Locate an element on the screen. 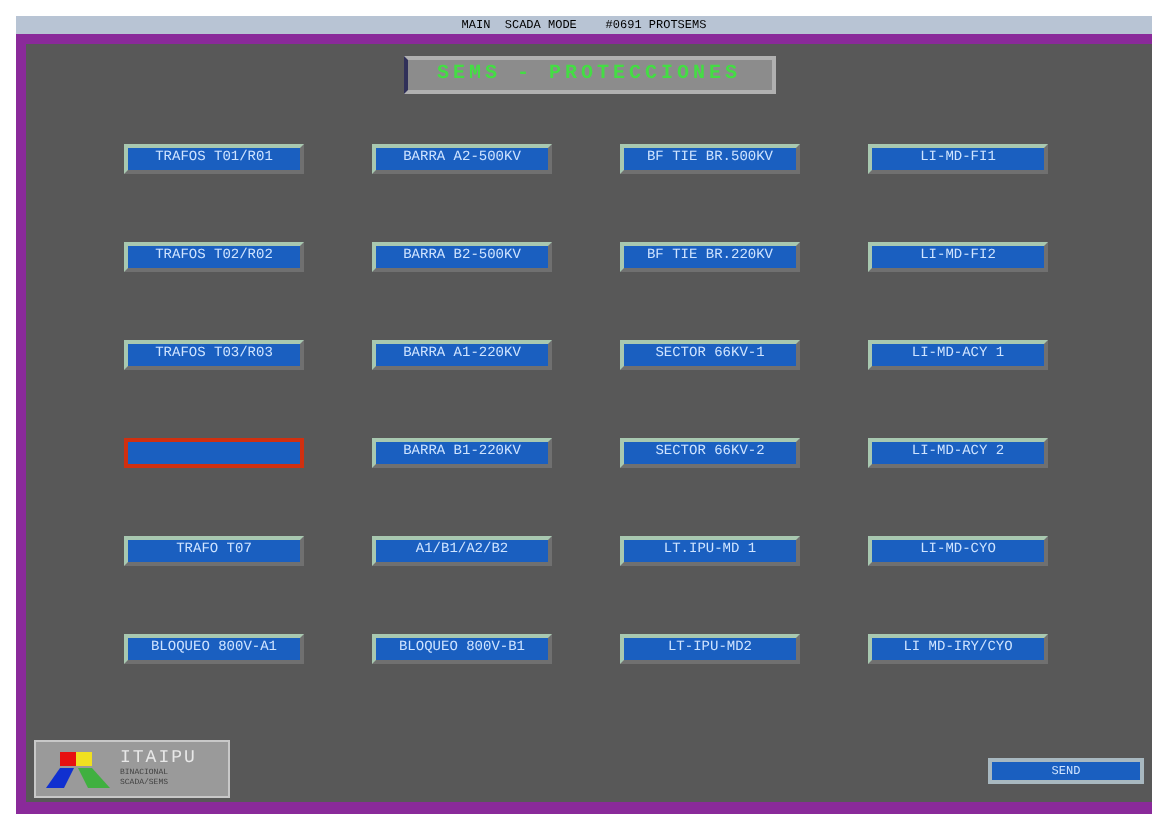 This screenshot has height=814, width=1152. menu-button is located at coordinates (214, 453).